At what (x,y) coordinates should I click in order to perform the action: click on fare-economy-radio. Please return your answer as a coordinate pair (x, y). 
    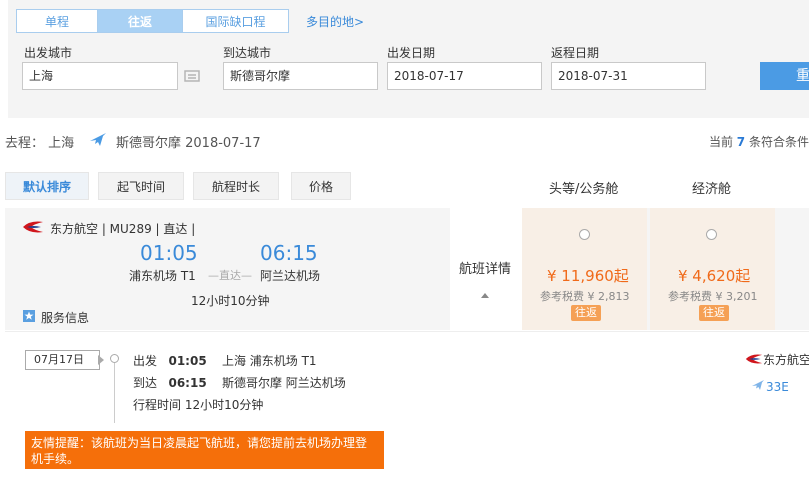
    Looking at the image, I should click on (711, 234).